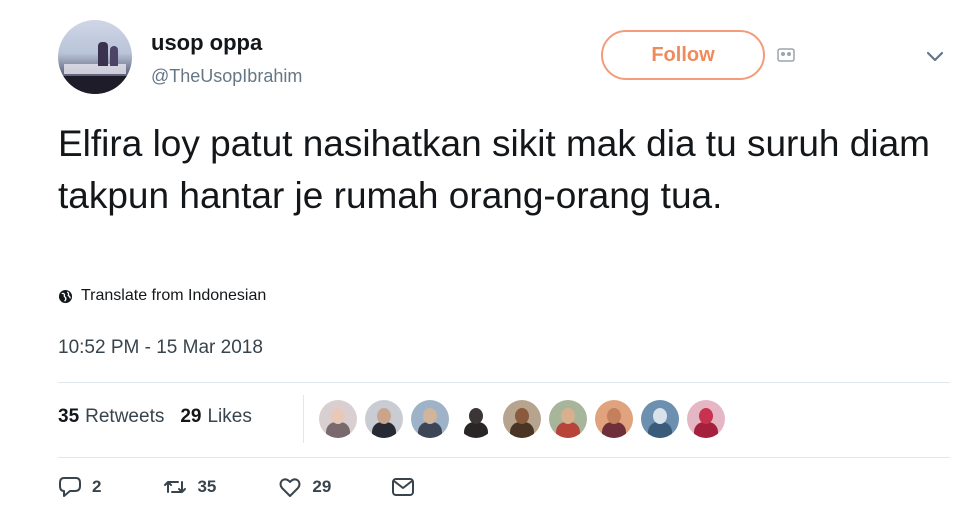 Image resolution: width=968 pixels, height=524 pixels. What do you see at coordinates (935, 57) in the screenshot?
I see `chevron-down-icon` at bounding box center [935, 57].